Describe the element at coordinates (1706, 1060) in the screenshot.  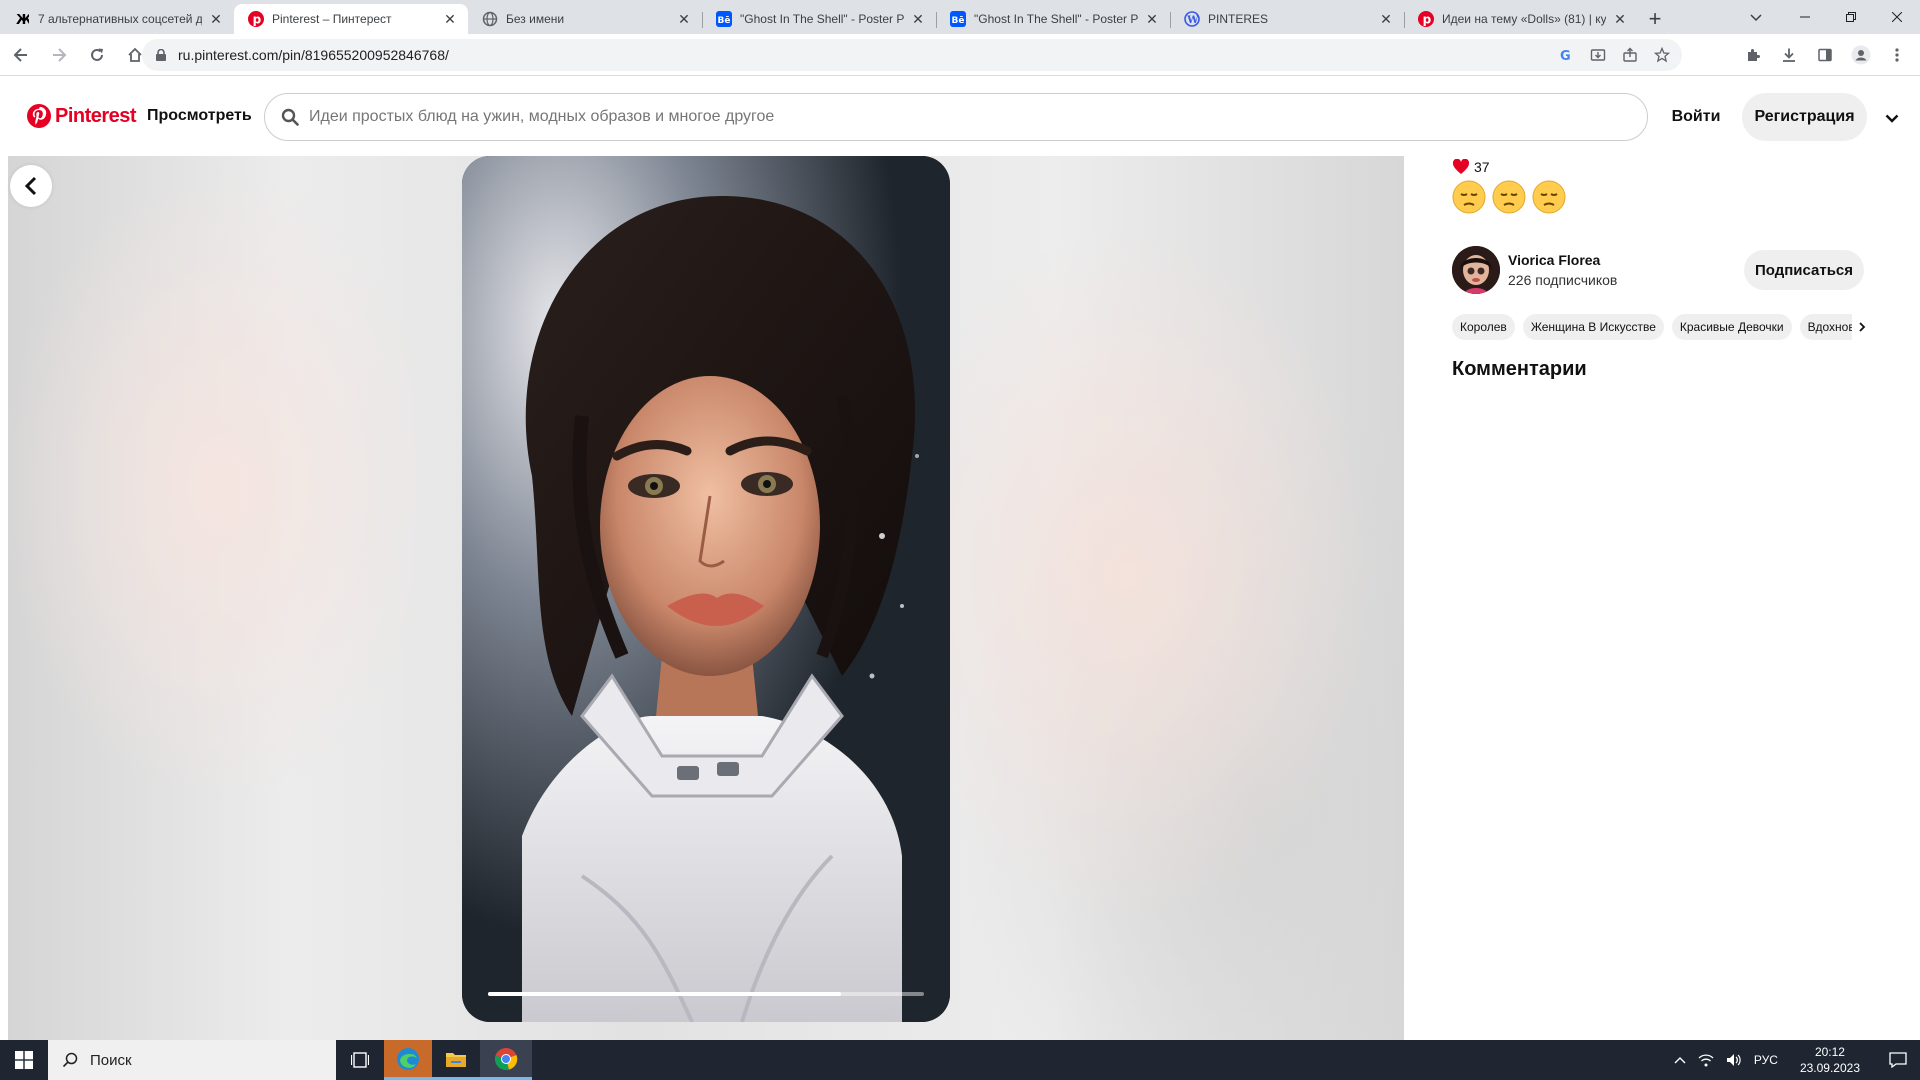
I see `network-icon` at that location.